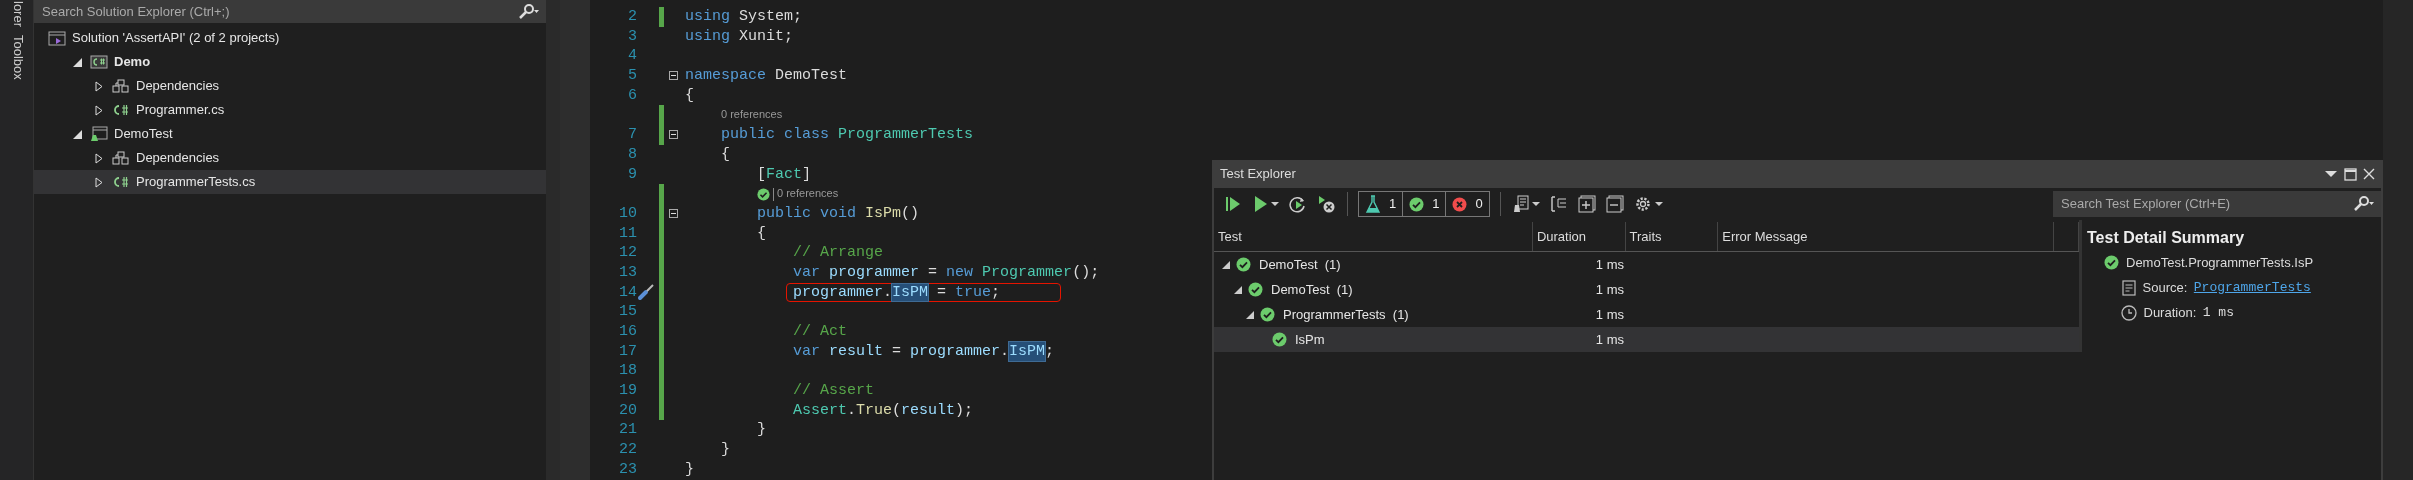 This screenshot has height=480, width=2413. Describe the element at coordinates (99, 62) in the screenshot. I see `csharp-project-icon` at that location.